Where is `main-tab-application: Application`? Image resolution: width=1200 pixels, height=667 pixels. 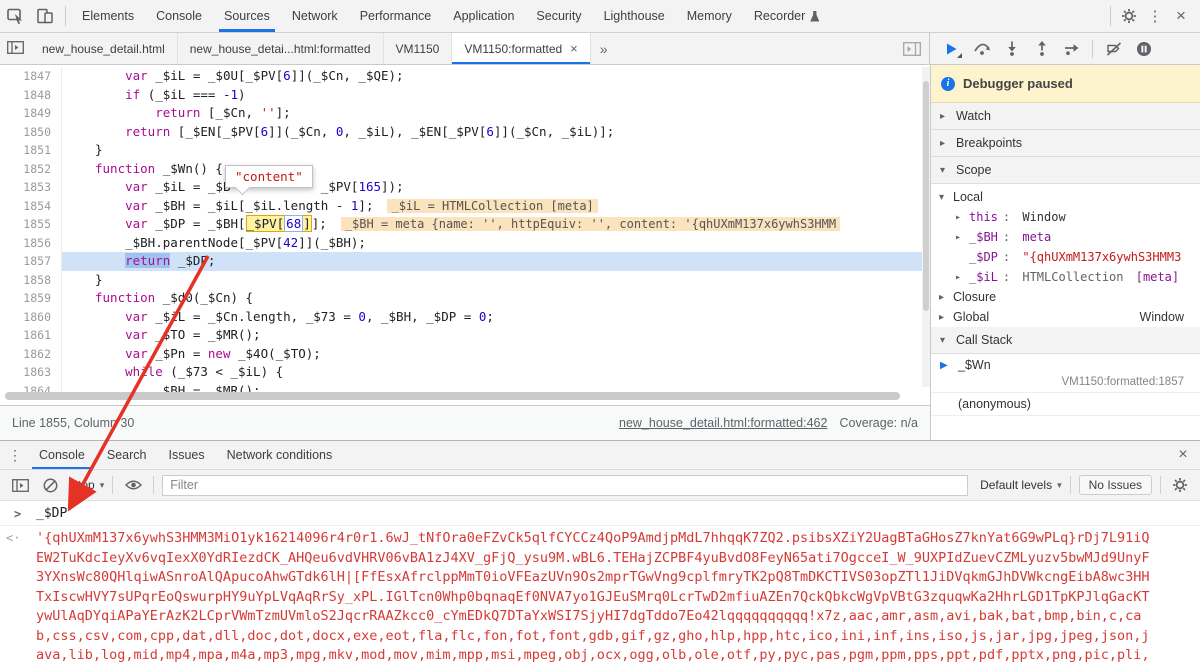
main-tab-application: Application is located at coordinates (483, 16).